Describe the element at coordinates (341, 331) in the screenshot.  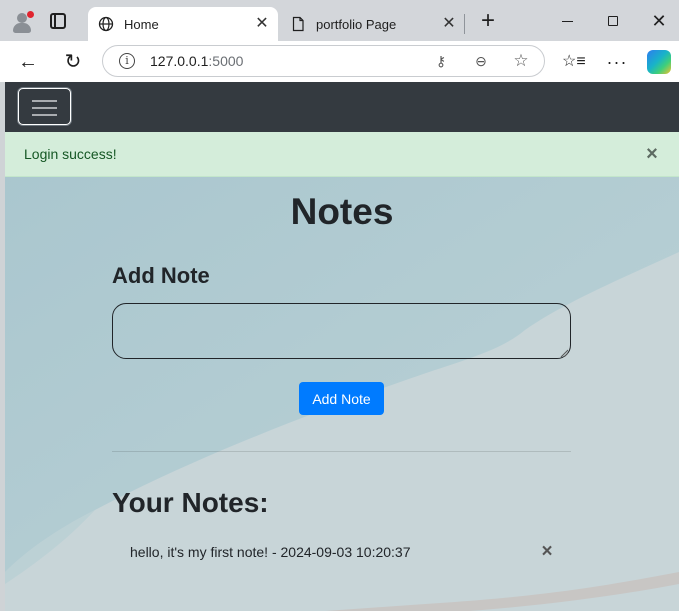
I see `note-input` at that location.